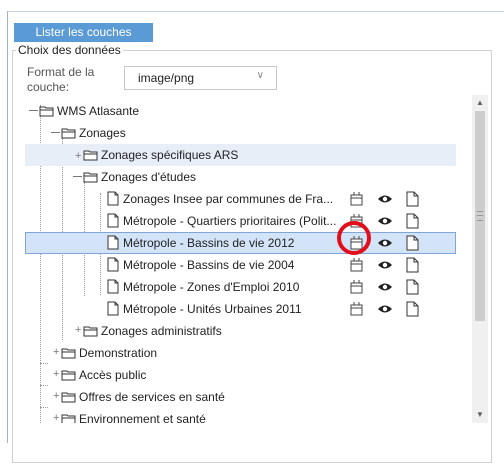 The image size is (504, 463). Describe the element at coordinates (209, 243) in the screenshot. I see `layer-name: Métropole - Bassins de vie 2012` at that location.